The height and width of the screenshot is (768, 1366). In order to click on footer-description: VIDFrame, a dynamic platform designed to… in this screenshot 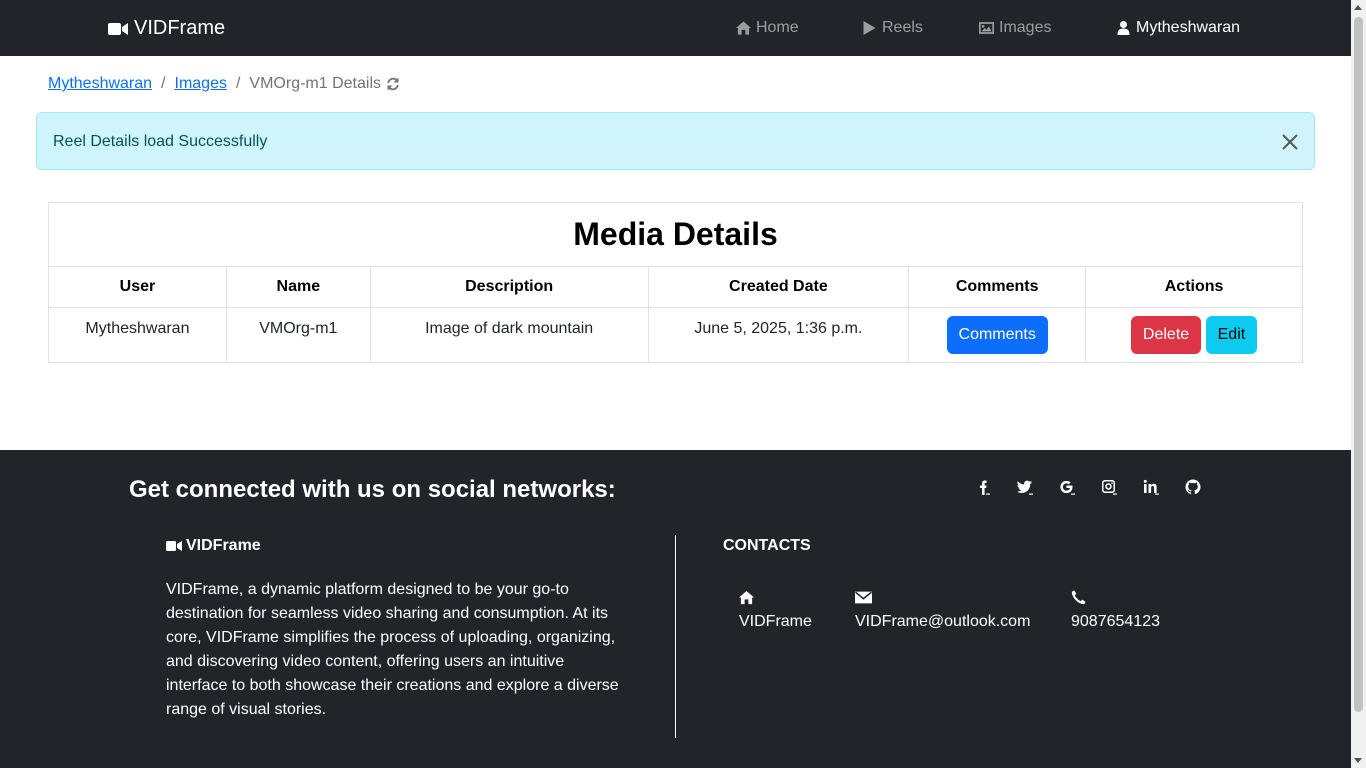, I will do `click(392, 649)`.